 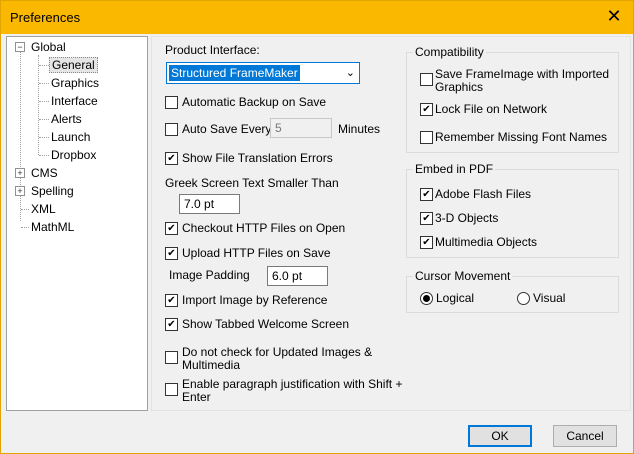 I want to click on save-frameimage-label-line2: Graphics, so click(x=459, y=87).